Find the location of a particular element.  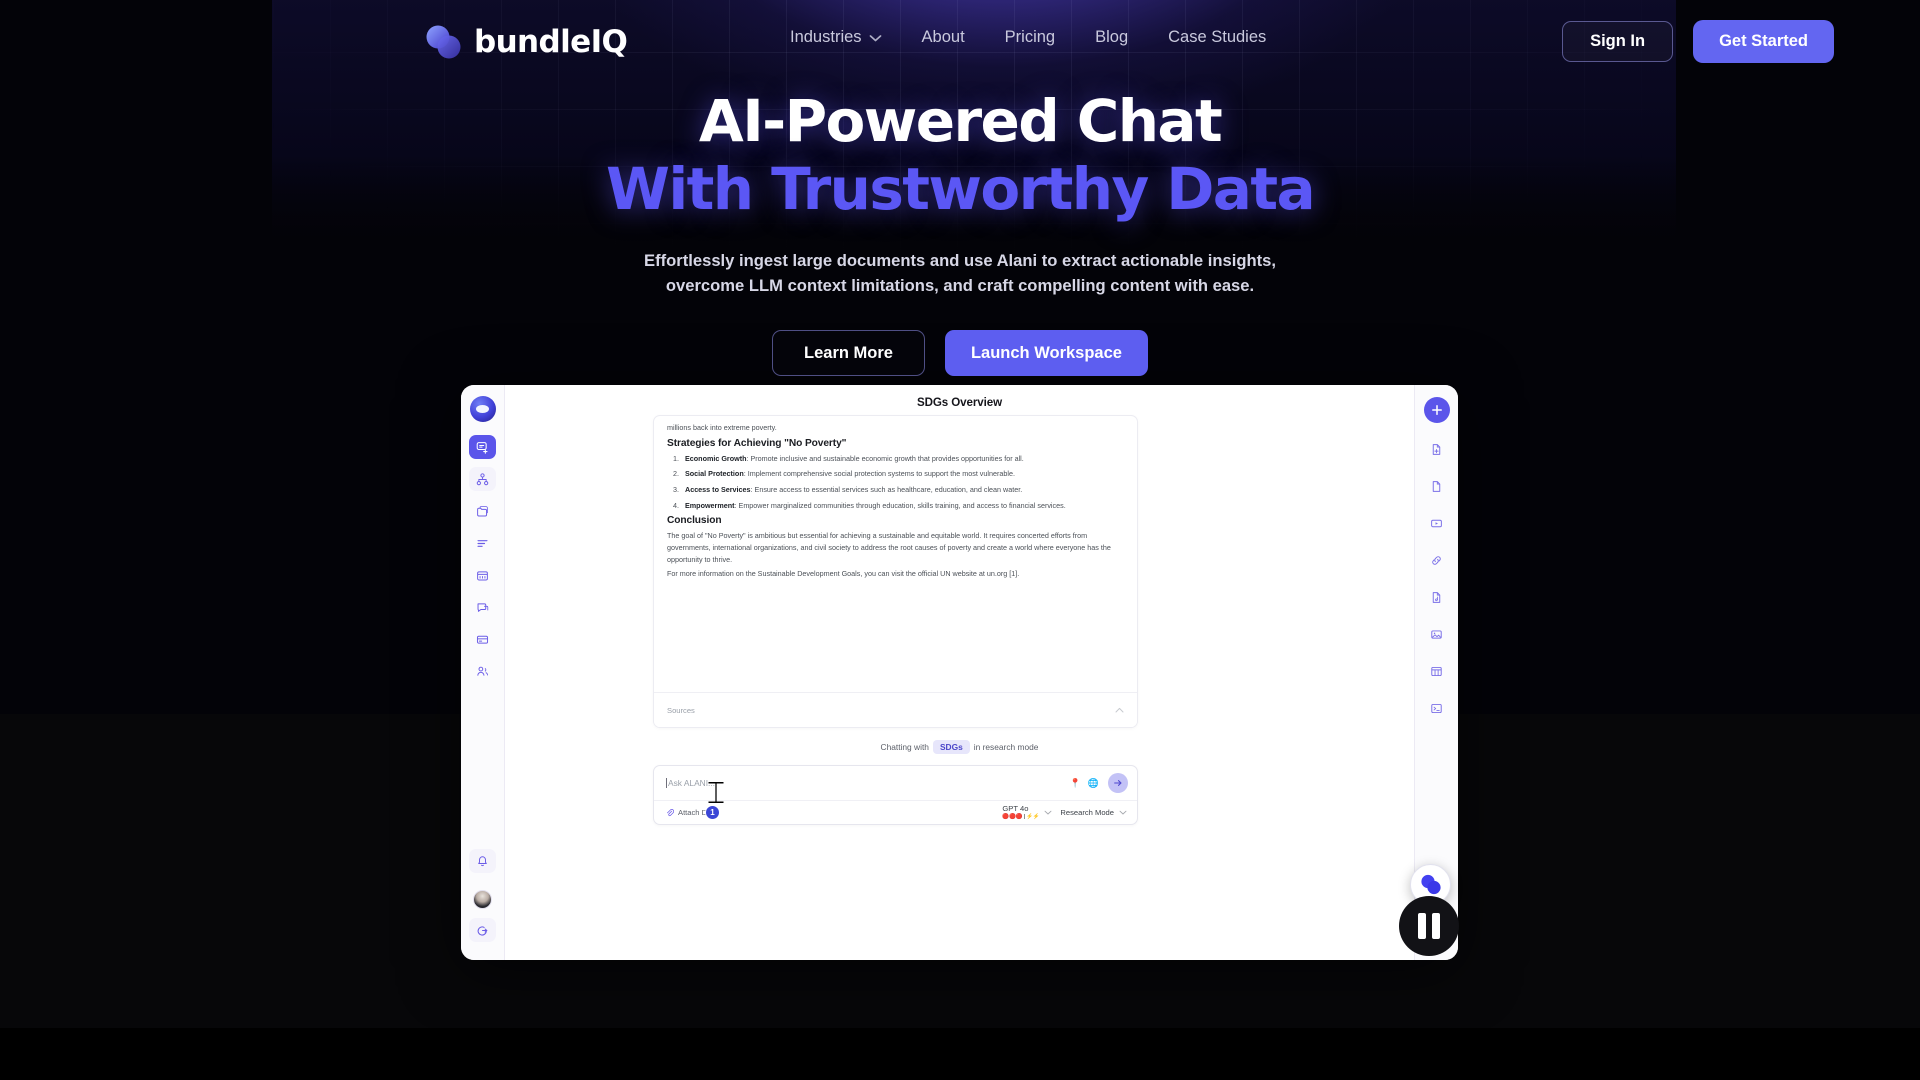

document-heading-conclusion: Conclusion is located at coordinates (694, 521).